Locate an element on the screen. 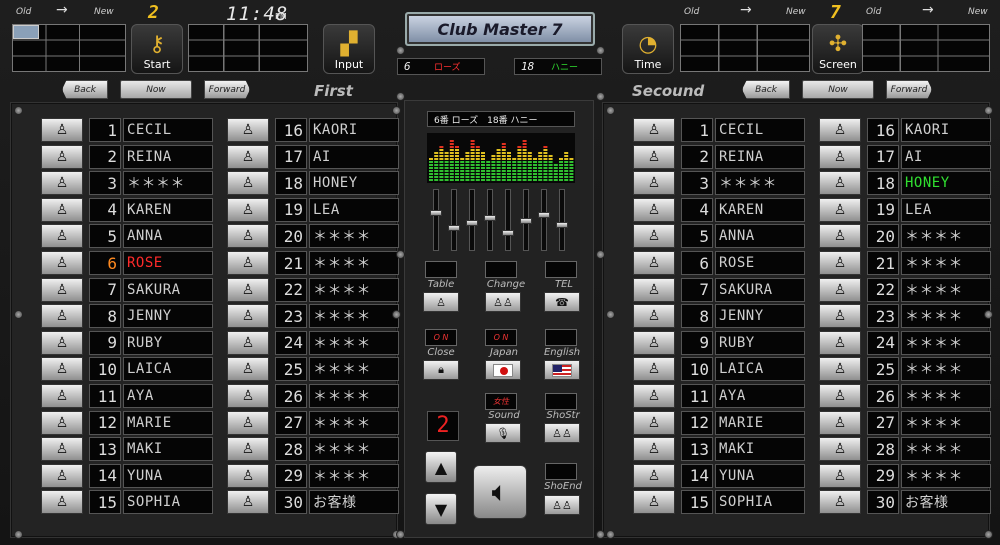 The image size is (1000, 545). first_list-name: MAKI is located at coordinates (168, 449).